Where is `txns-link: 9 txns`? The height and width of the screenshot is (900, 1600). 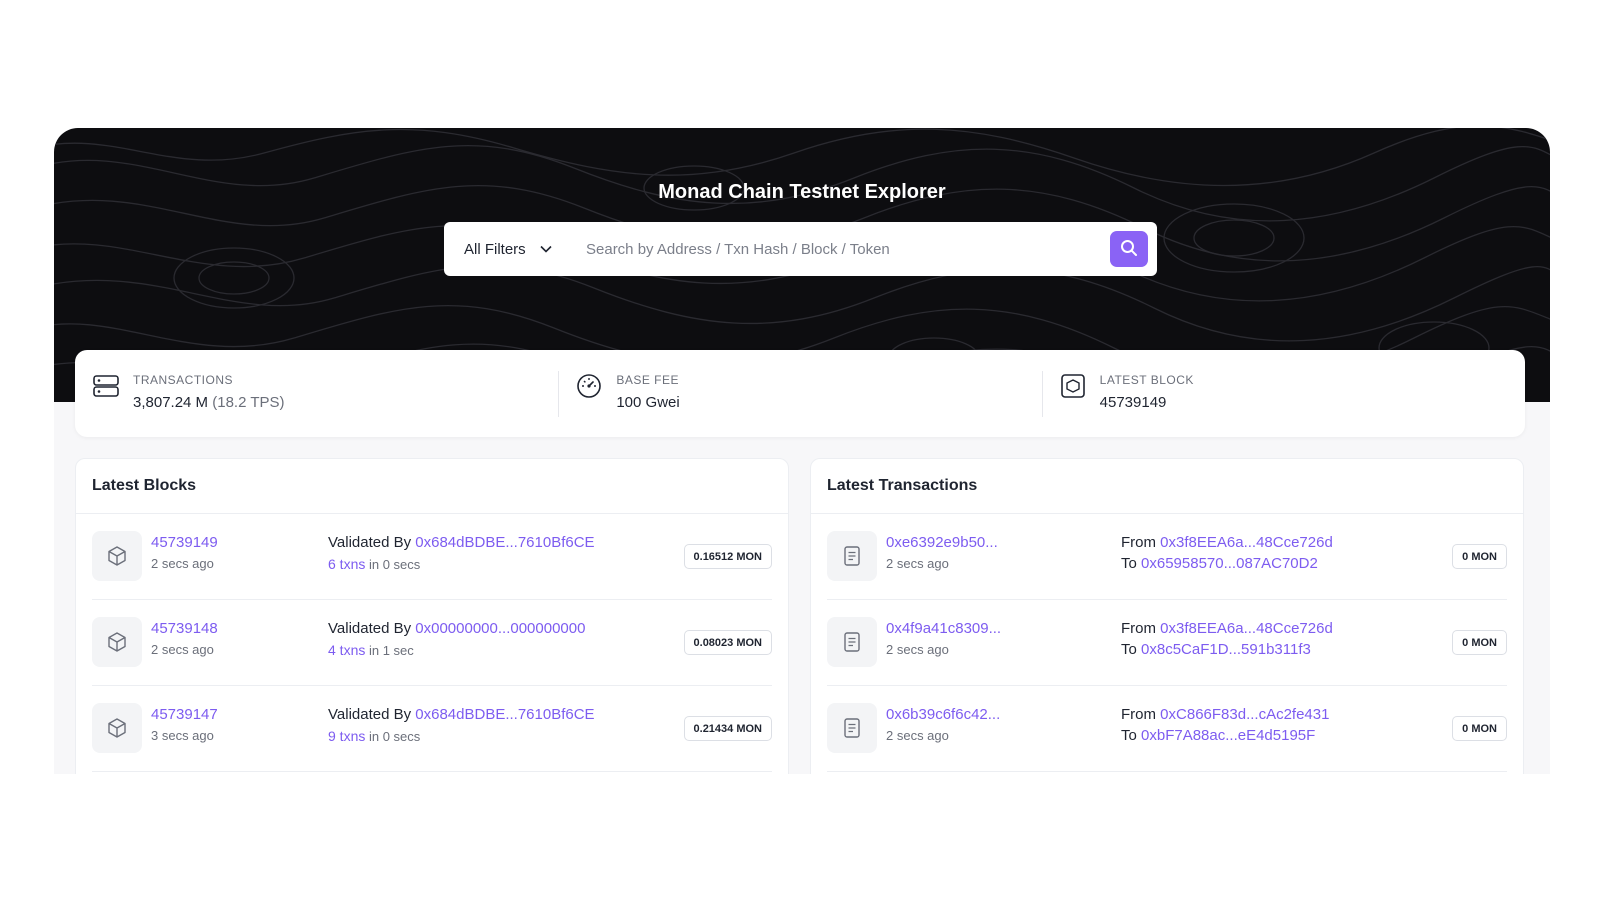 txns-link: 9 txns is located at coordinates (346, 736).